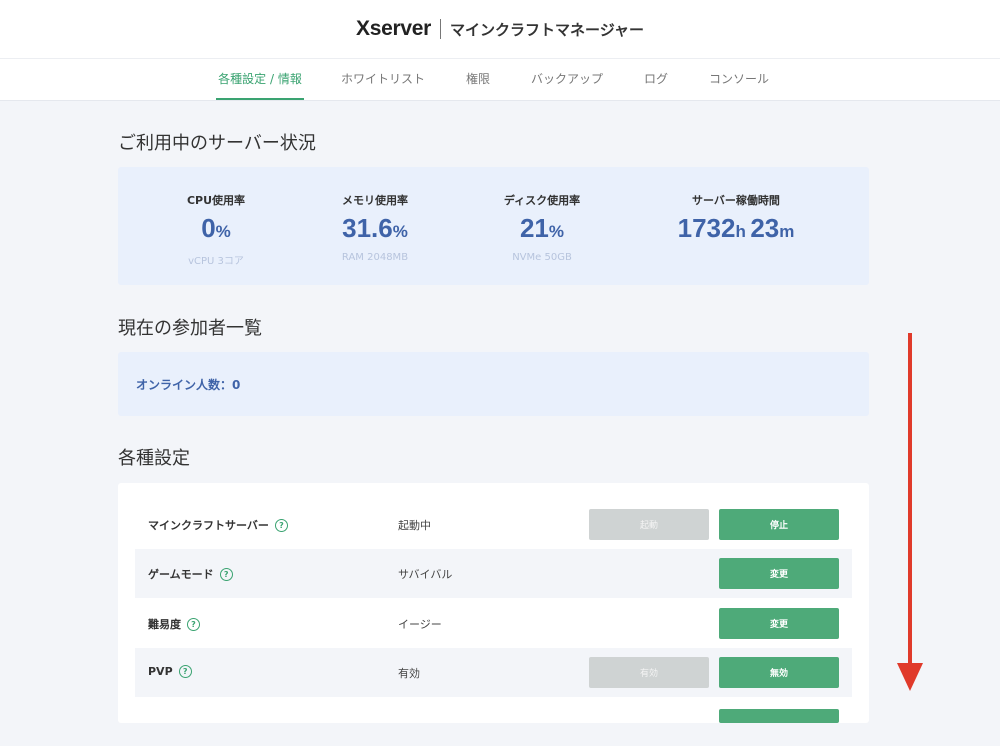  I want to click on disk-number: 21, so click(534, 228).